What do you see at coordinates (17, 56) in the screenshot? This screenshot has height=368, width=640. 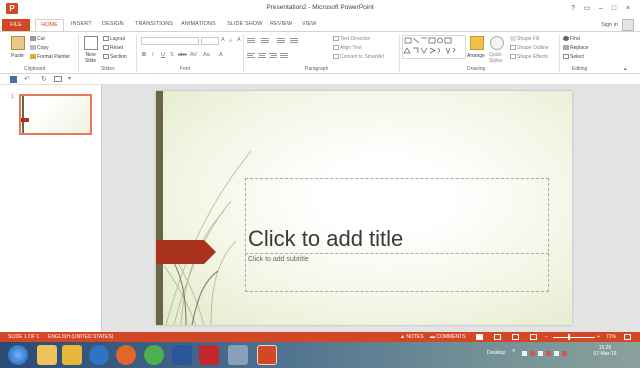 I see `paste-button: Paste` at bounding box center [17, 56].